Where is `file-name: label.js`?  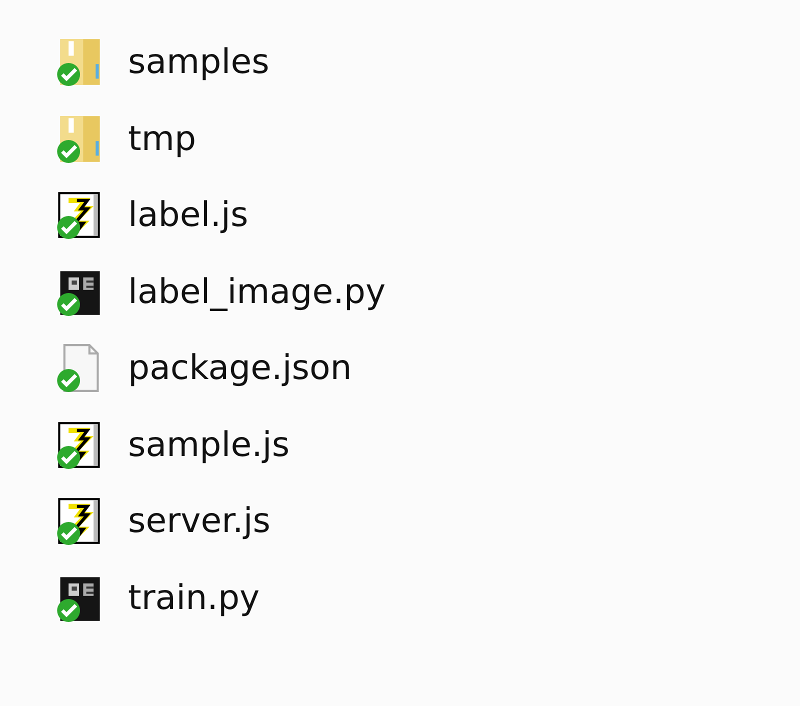 file-name: label.js is located at coordinates (188, 215).